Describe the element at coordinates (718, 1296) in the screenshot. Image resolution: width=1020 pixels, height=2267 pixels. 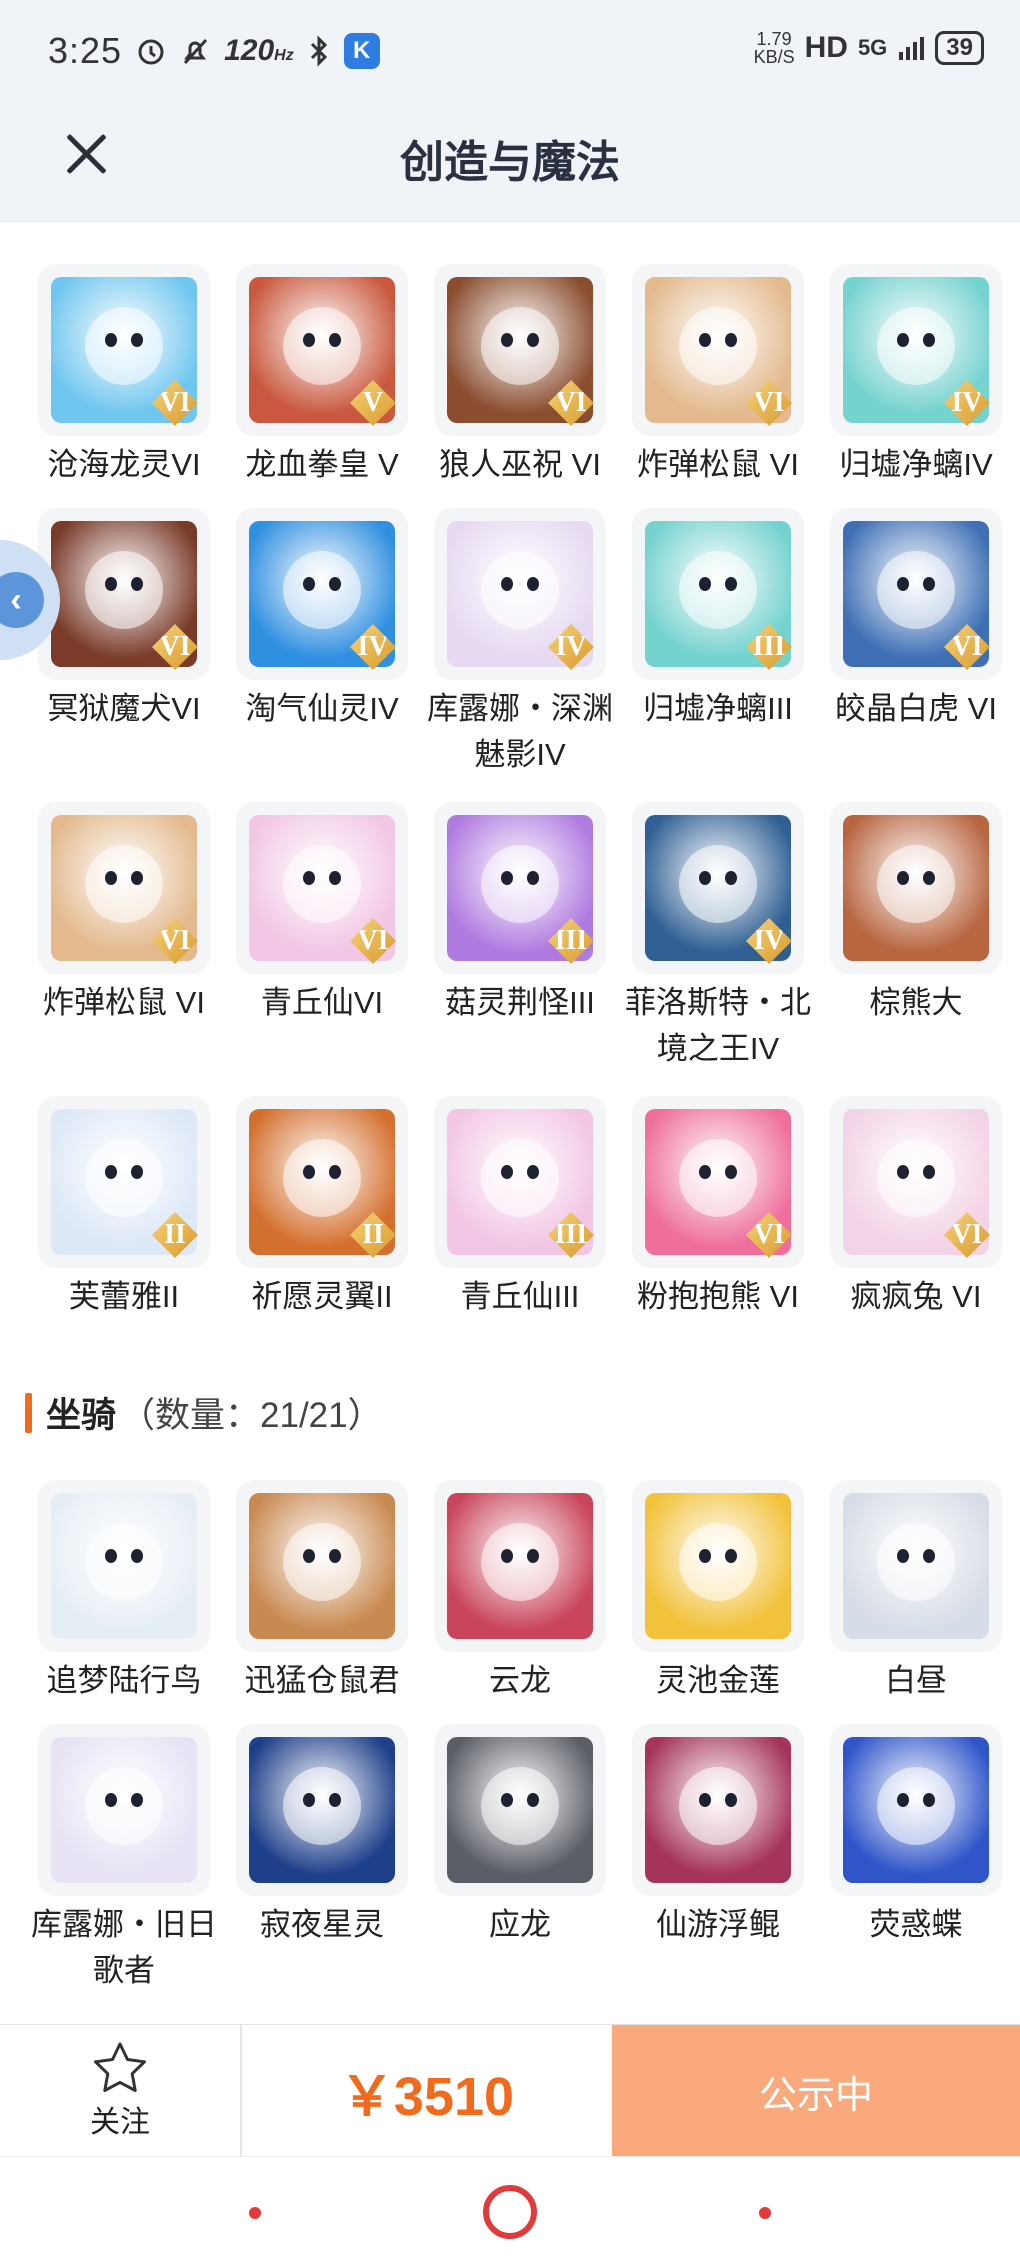
I see `item-label: 粉抱抱熊 VI` at that location.